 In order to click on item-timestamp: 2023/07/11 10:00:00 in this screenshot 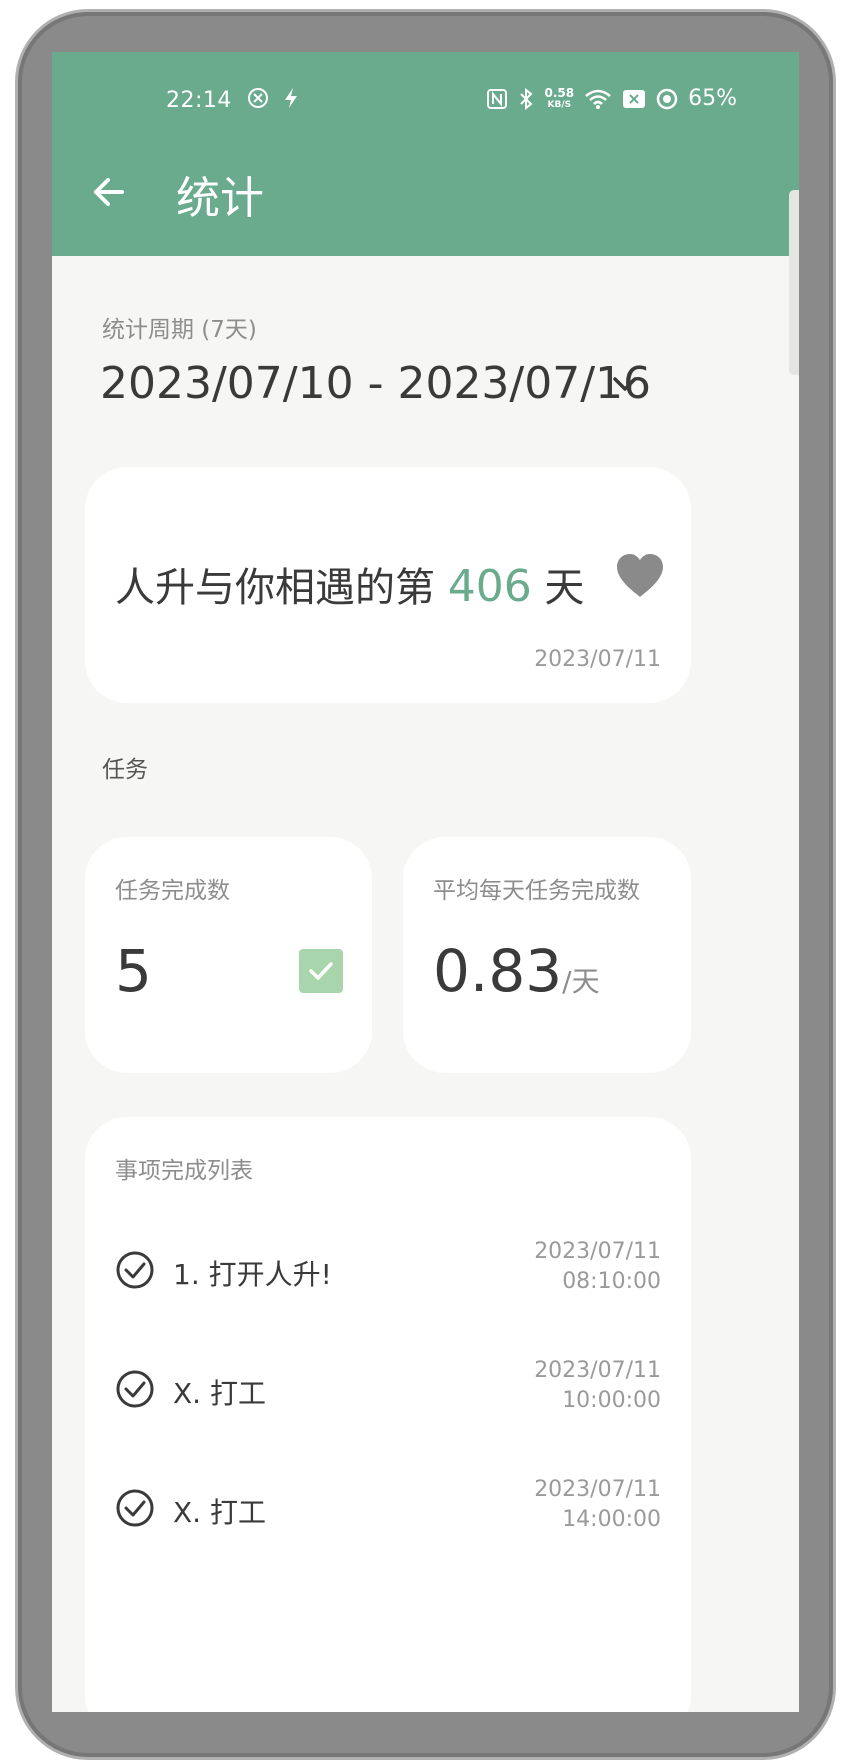, I will do `click(597, 1385)`.